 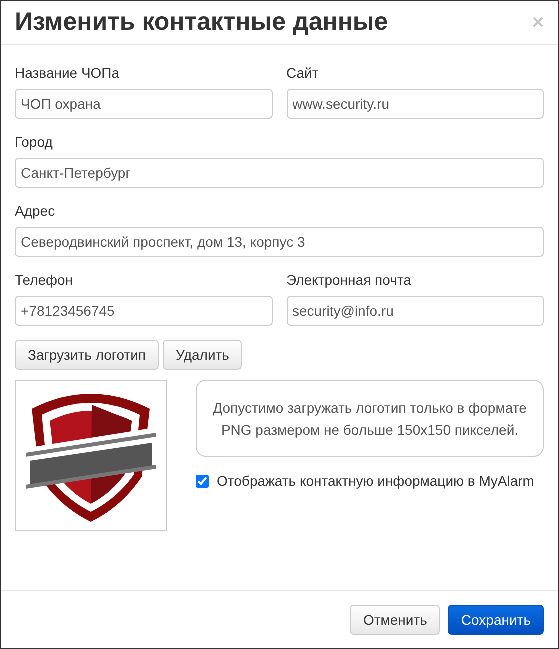 What do you see at coordinates (143, 104) in the screenshot?
I see `text-field: ЧОП охрана` at bounding box center [143, 104].